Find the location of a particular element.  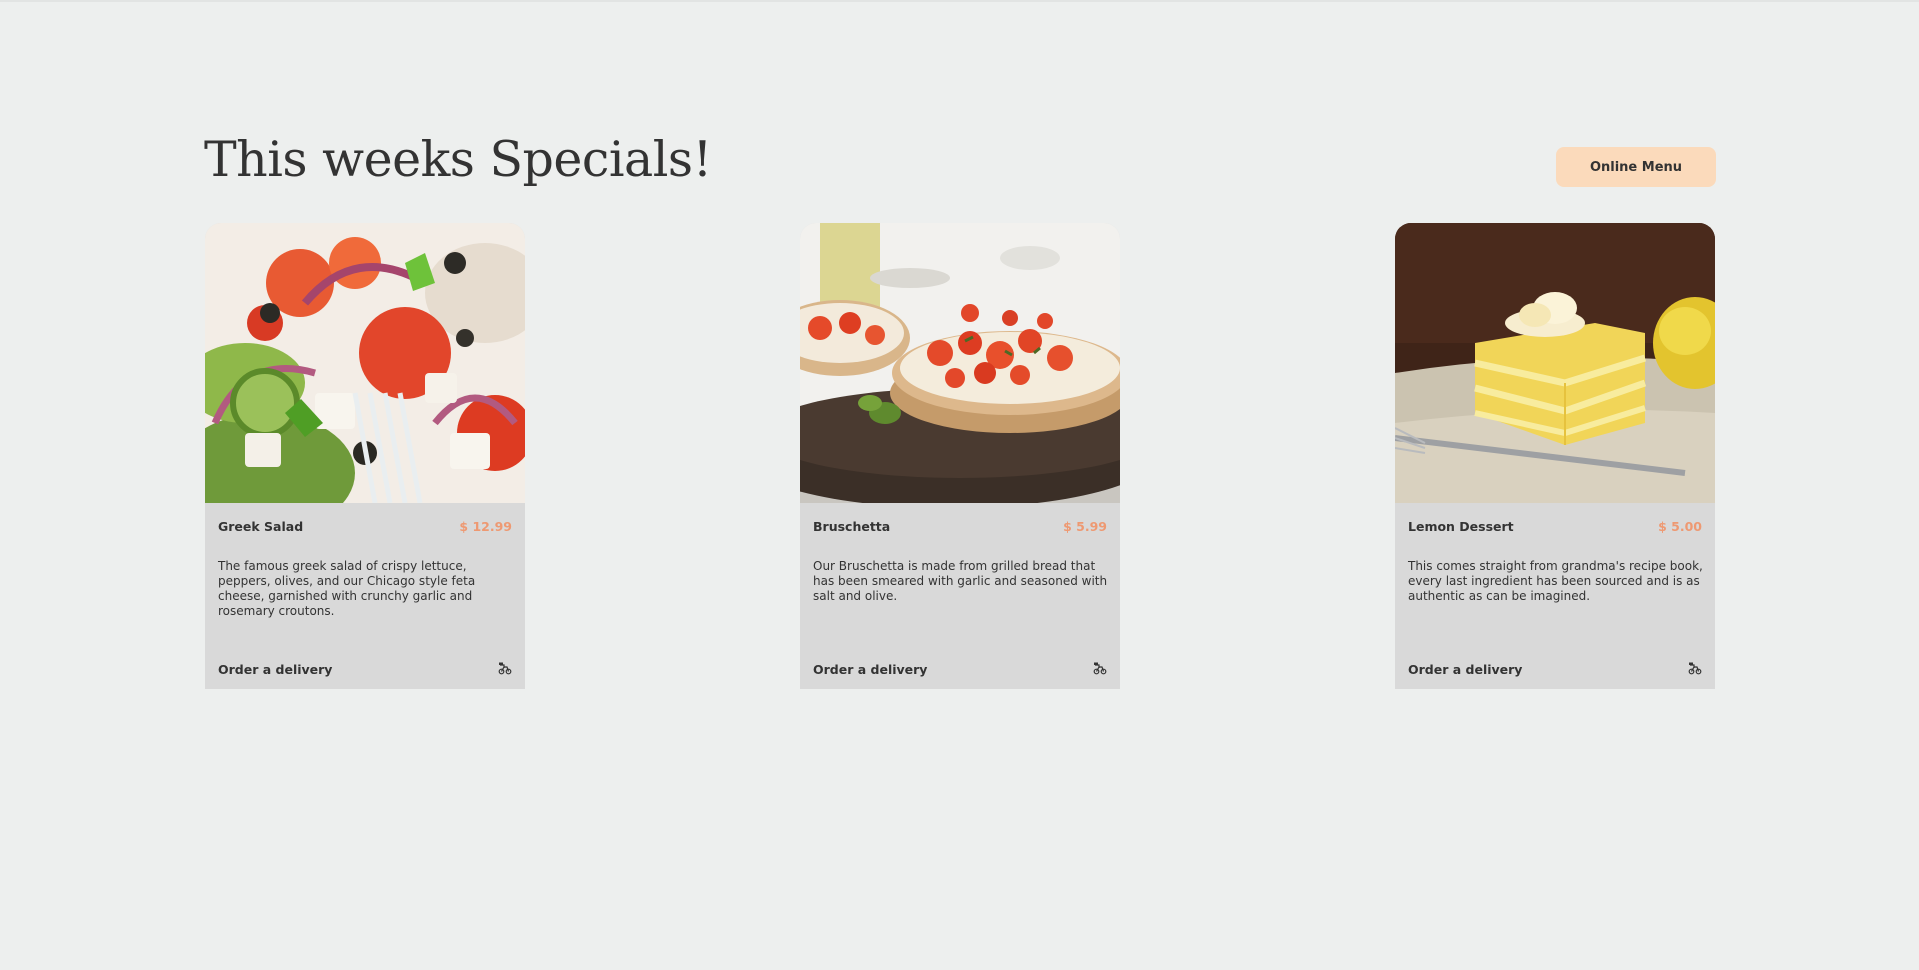

card-price: $ 12.99 is located at coordinates (485, 526).